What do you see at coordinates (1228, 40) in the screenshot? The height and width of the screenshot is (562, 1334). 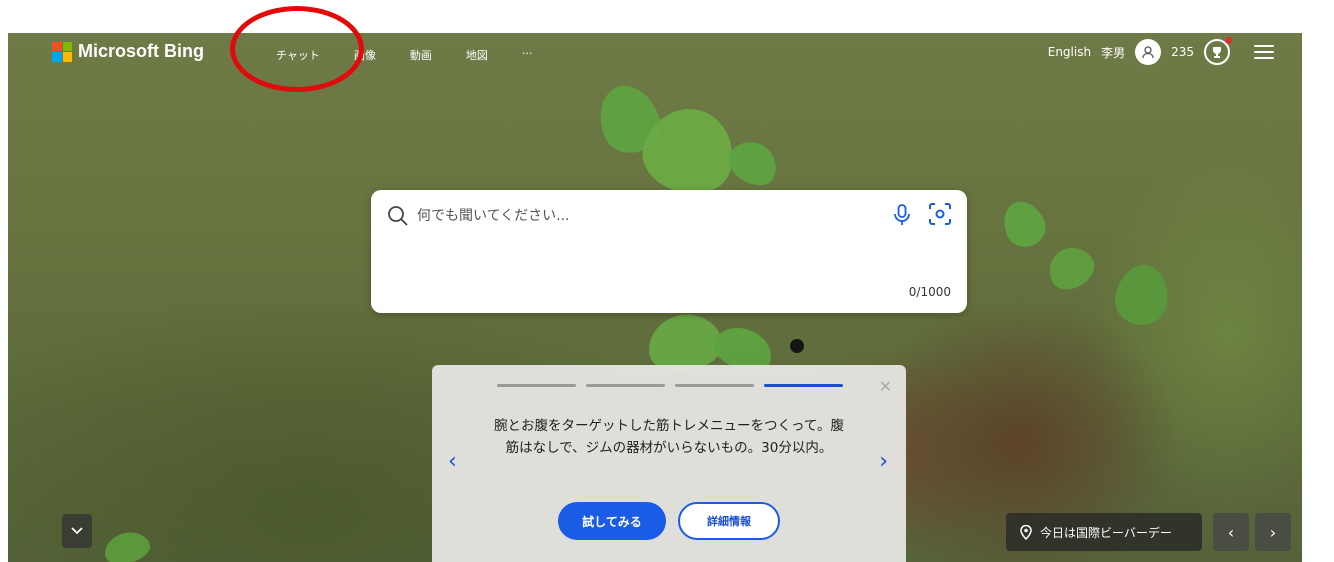 I see `notification-dot` at bounding box center [1228, 40].